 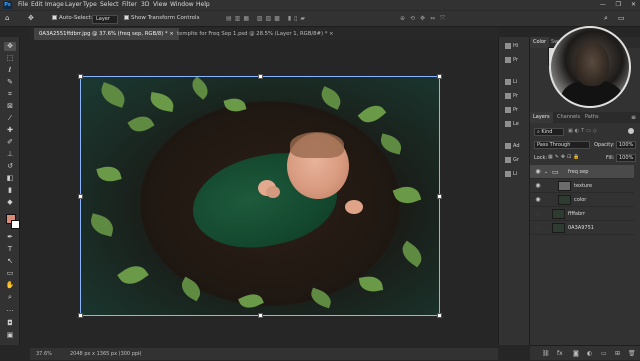 I want to click on chevron-right-icon: ›, so click(x=139, y=354).